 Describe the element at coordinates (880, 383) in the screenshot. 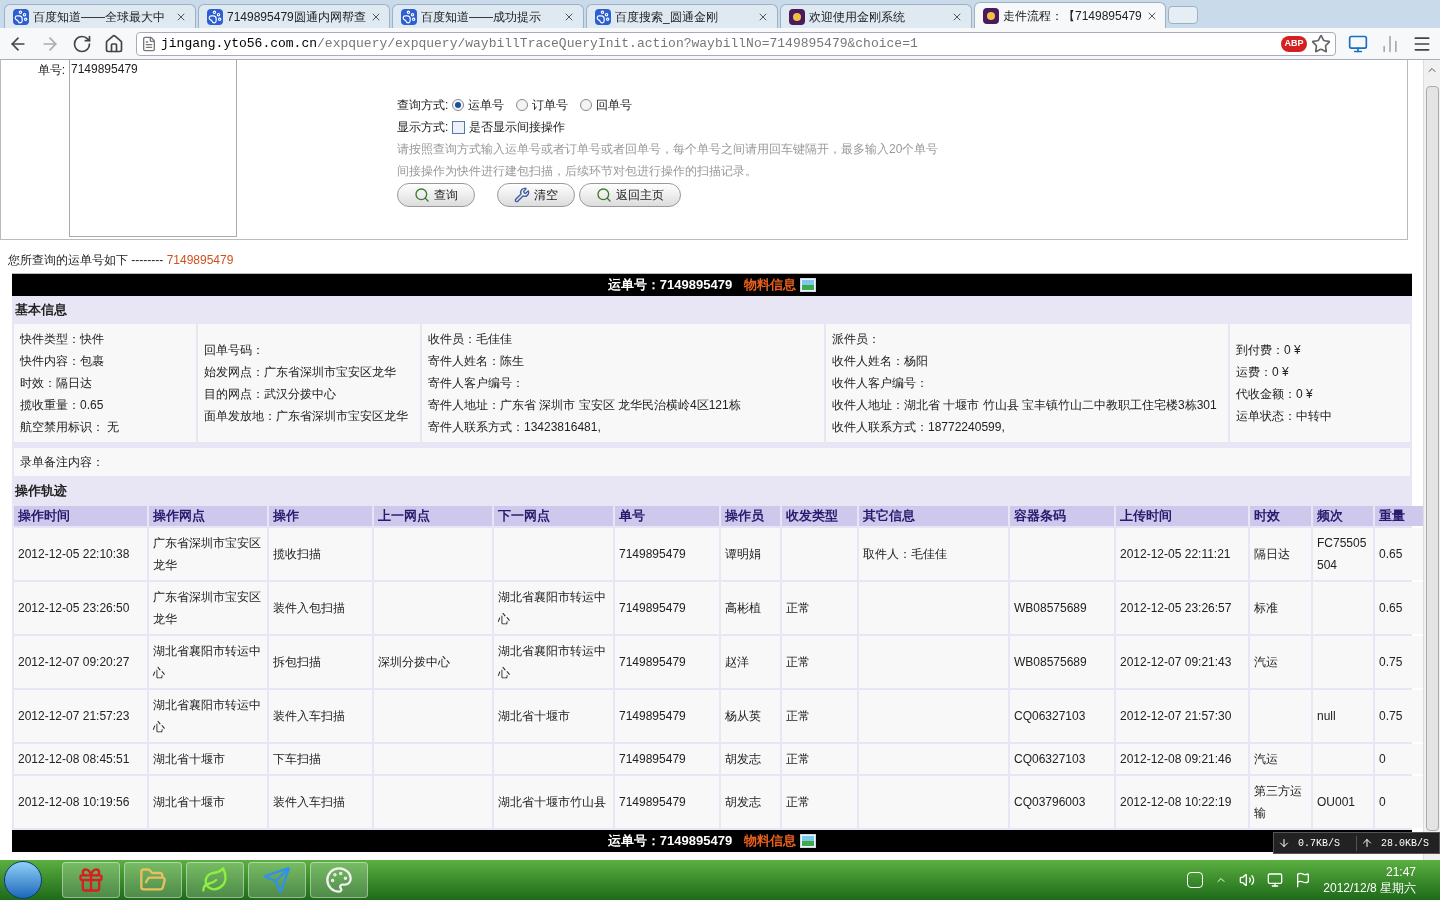

I see `info-text: 收件人客户编号：` at that location.